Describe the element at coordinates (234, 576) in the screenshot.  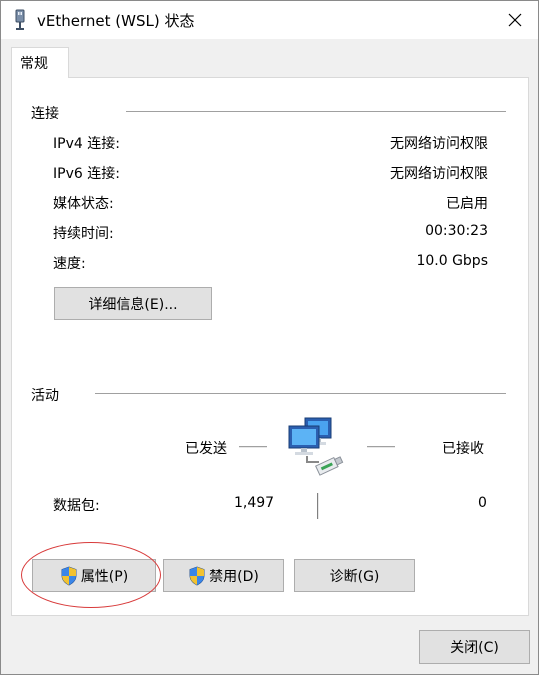
I see `disable-button-label: 禁用(D)` at that location.